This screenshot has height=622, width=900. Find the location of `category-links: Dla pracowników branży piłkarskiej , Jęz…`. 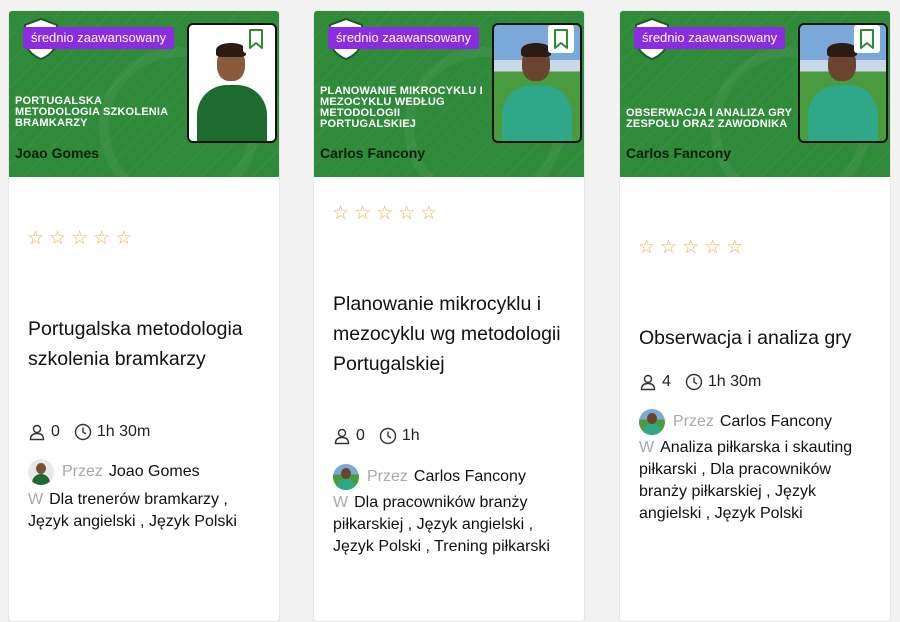

category-links: Dla pracowników branży piłkarskiej , Jęz… is located at coordinates (441, 524).